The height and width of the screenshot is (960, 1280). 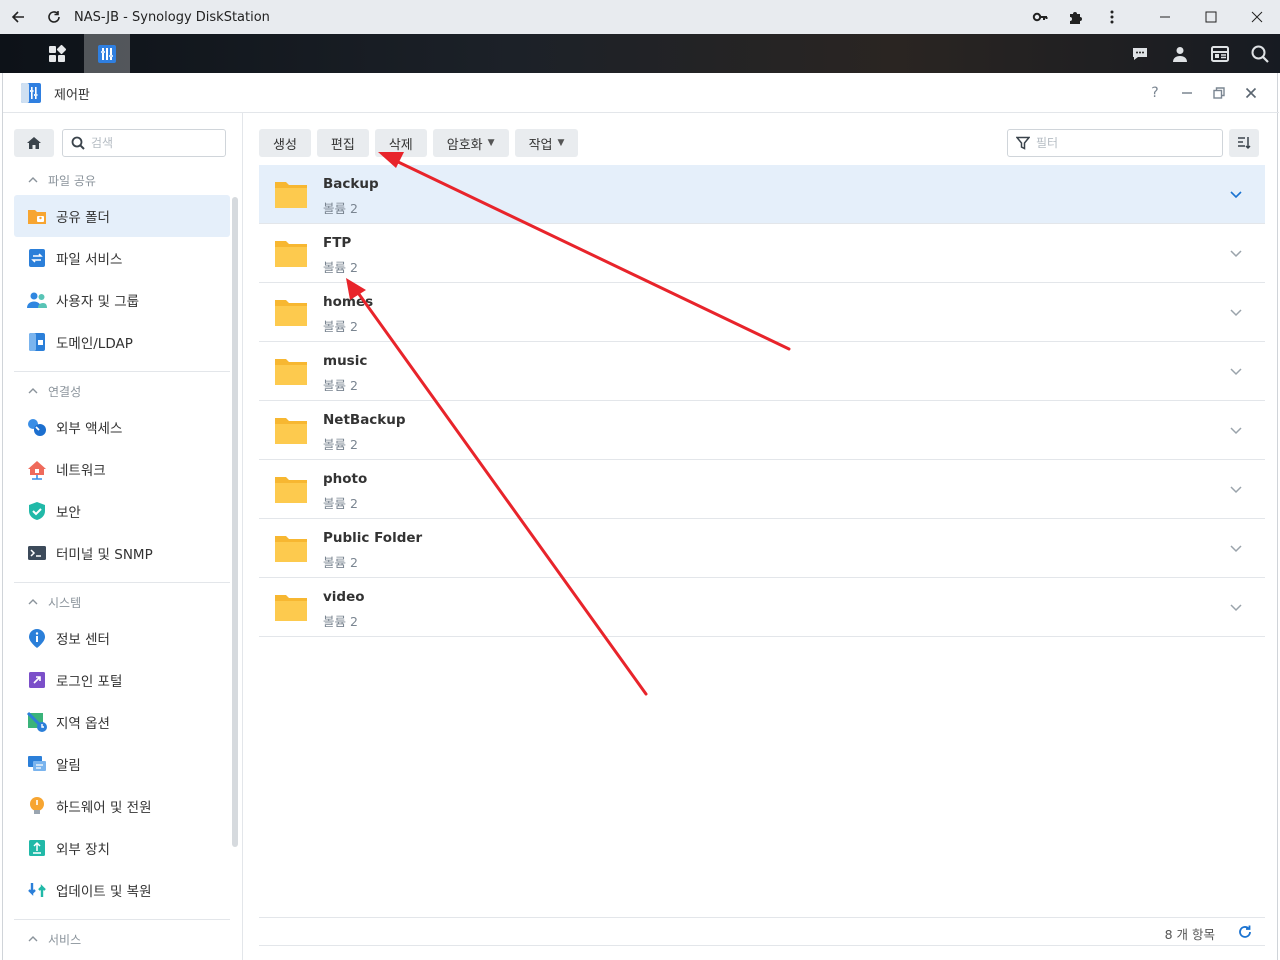 What do you see at coordinates (762, 312) in the screenshot?
I see `folder-row-homes: homes 볼륨 2` at bounding box center [762, 312].